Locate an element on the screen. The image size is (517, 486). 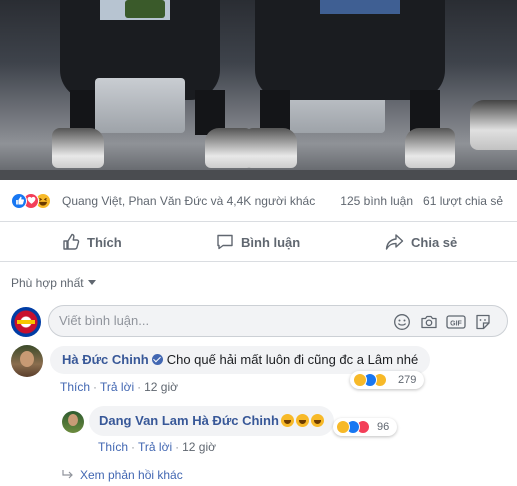
reply-bubble: Dang Van Lam Hà Đức Chinh is located at coordinates (211, 421).